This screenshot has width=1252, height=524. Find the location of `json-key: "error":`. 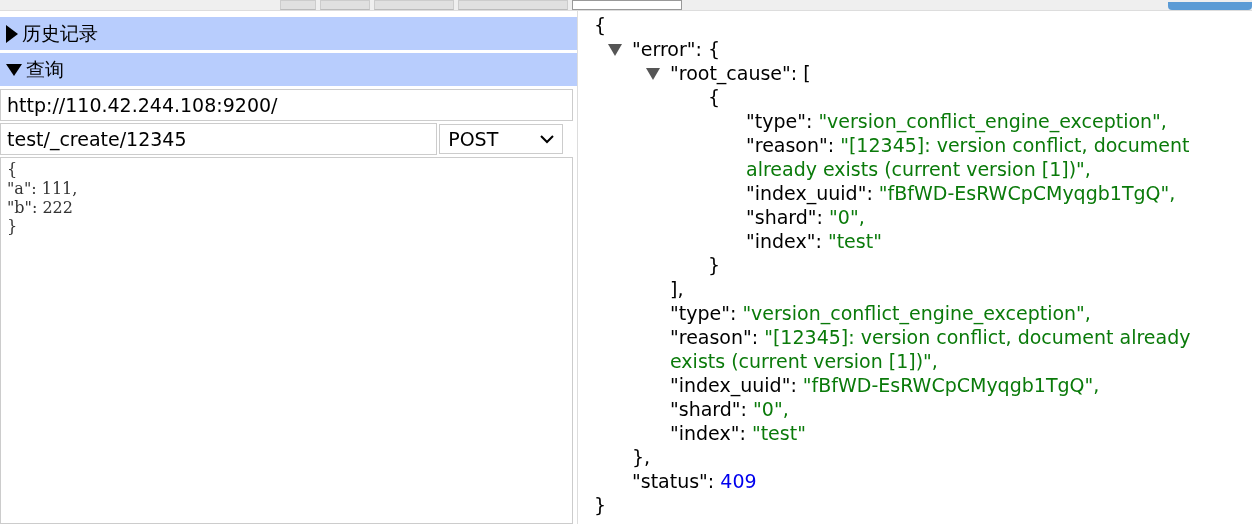

json-key: "error": is located at coordinates (667, 49).